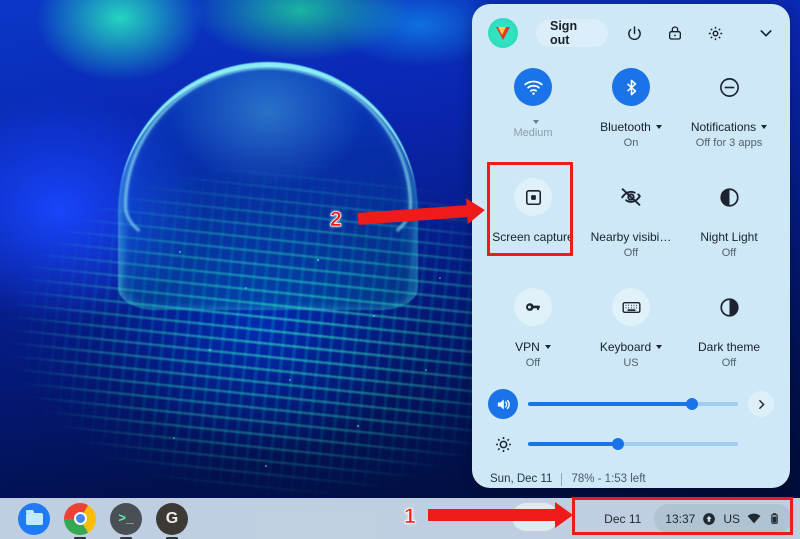 The height and width of the screenshot is (539, 800). What do you see at coordinates (715, 33) in the screenshot?
I see `gear-icon` at bounding box center [715, 33].